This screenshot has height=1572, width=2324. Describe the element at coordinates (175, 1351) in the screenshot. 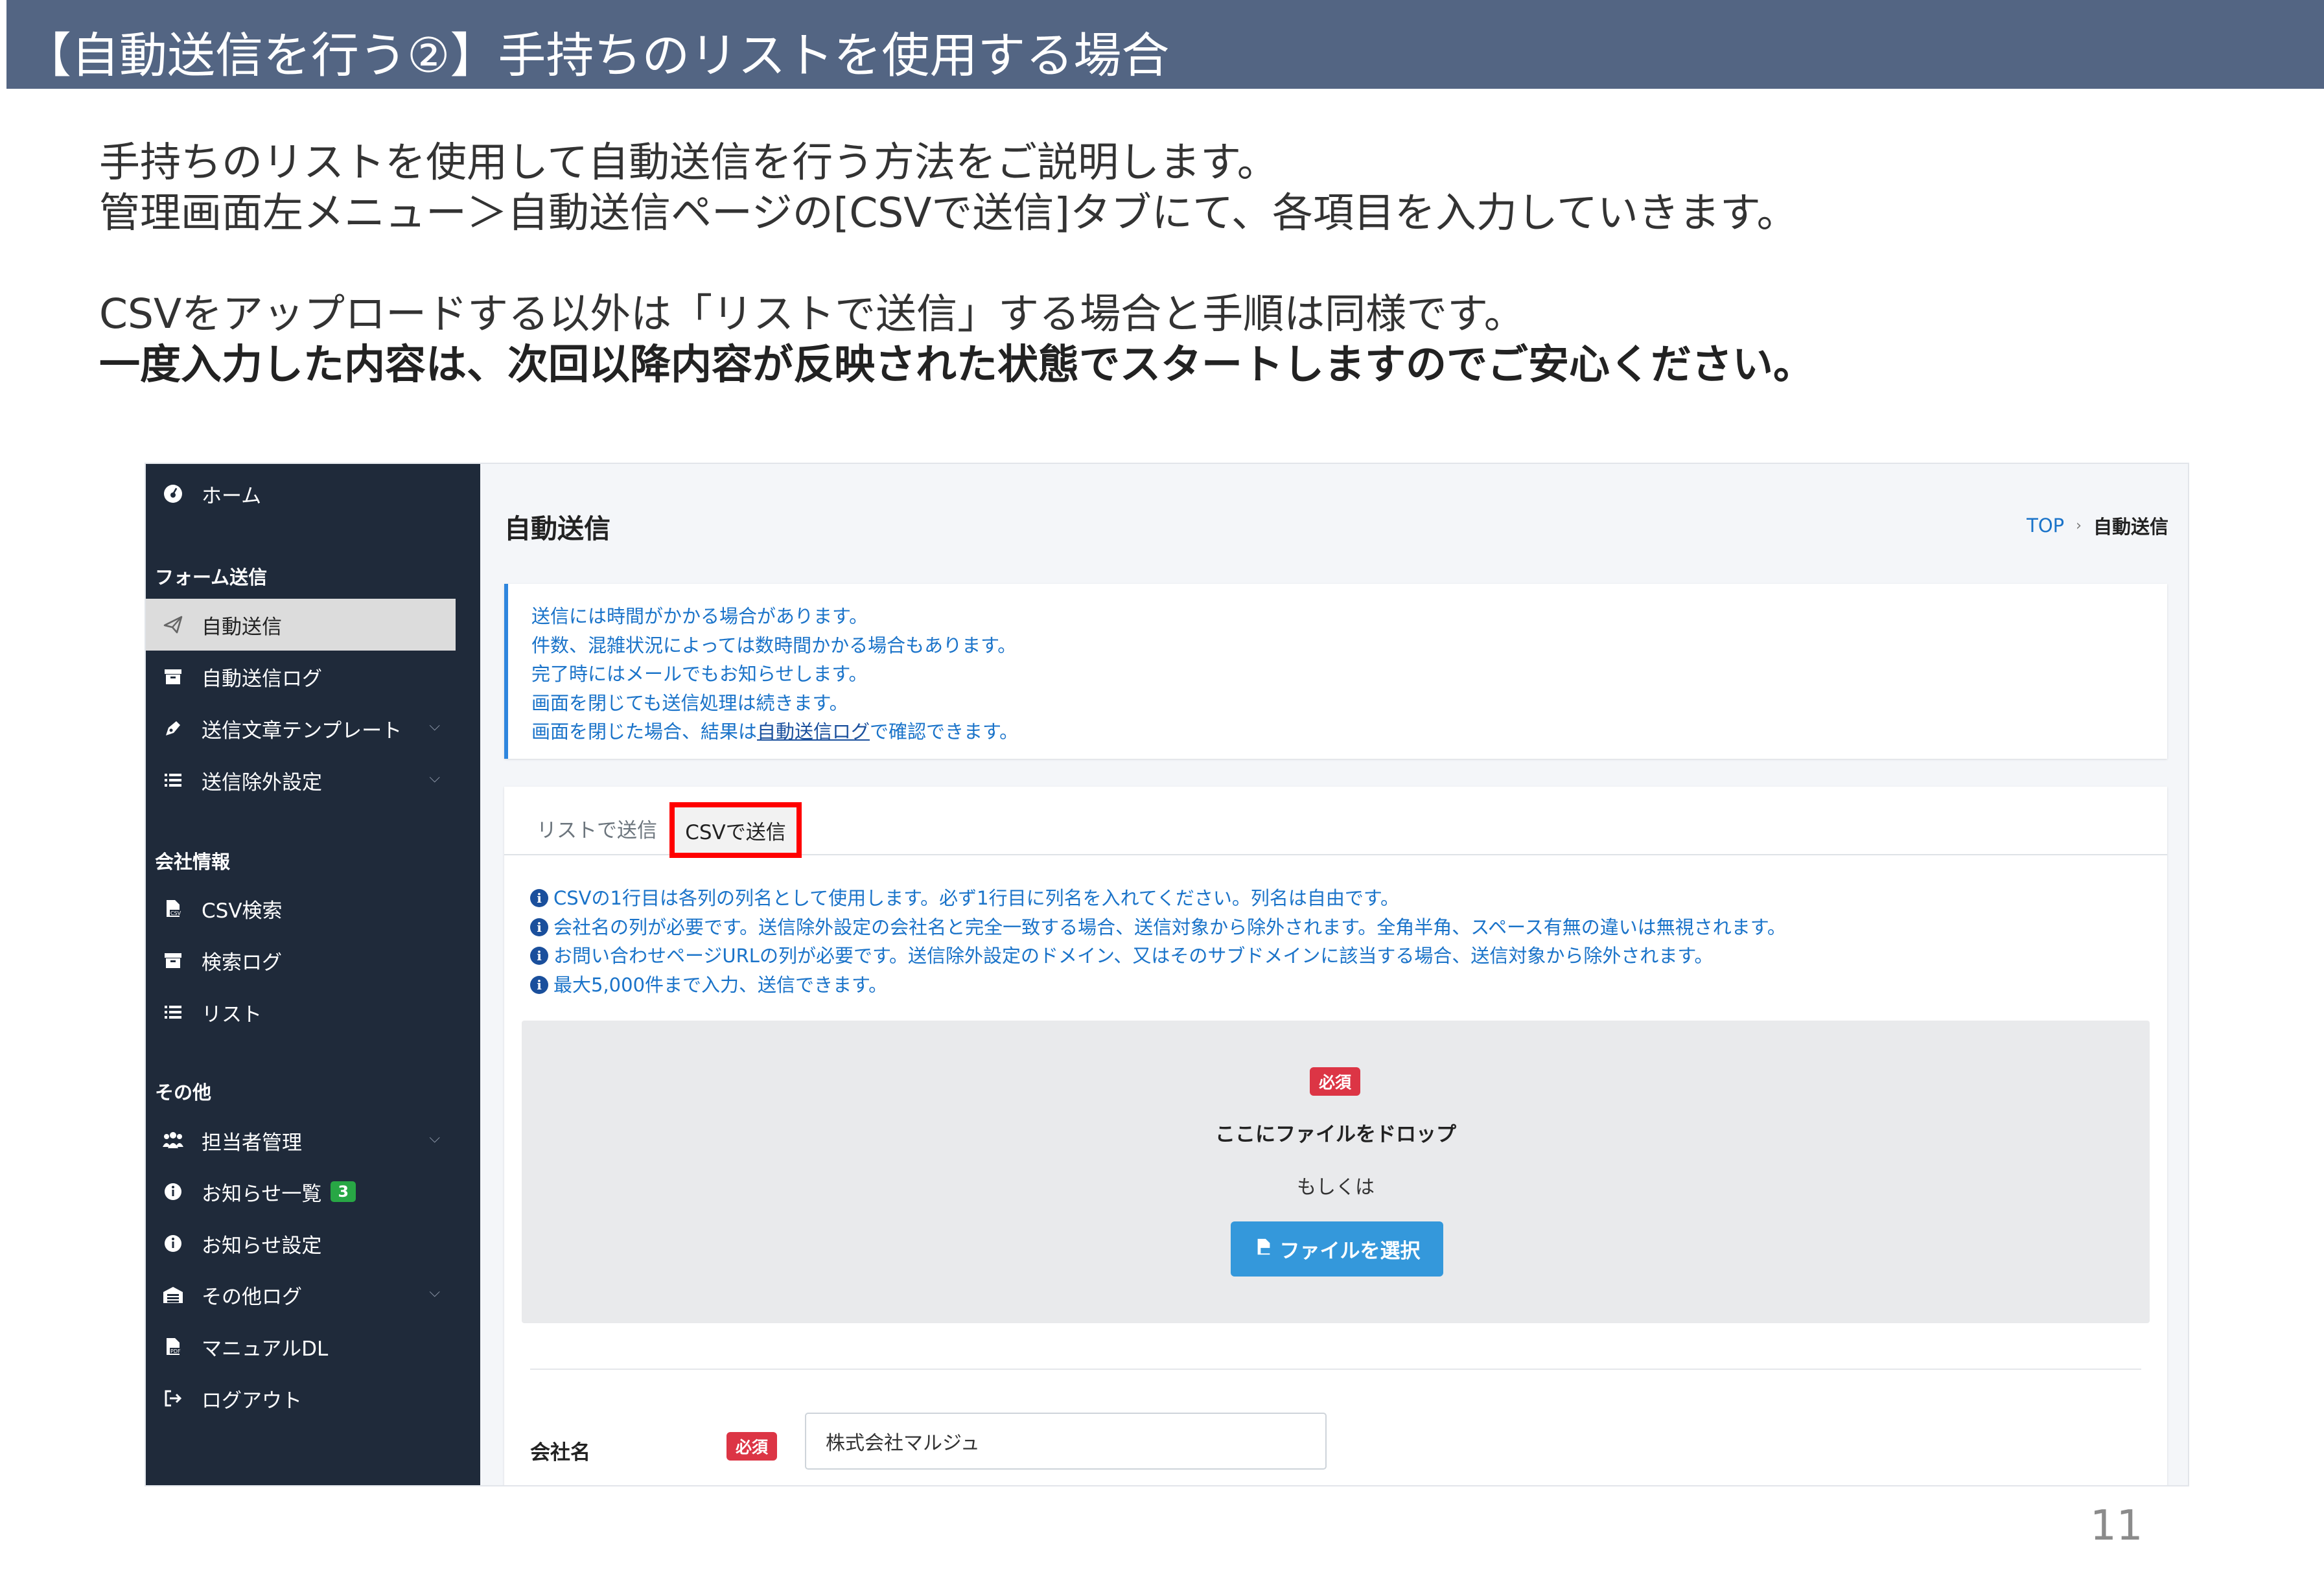

I see `svg-text: PDF` at that location.